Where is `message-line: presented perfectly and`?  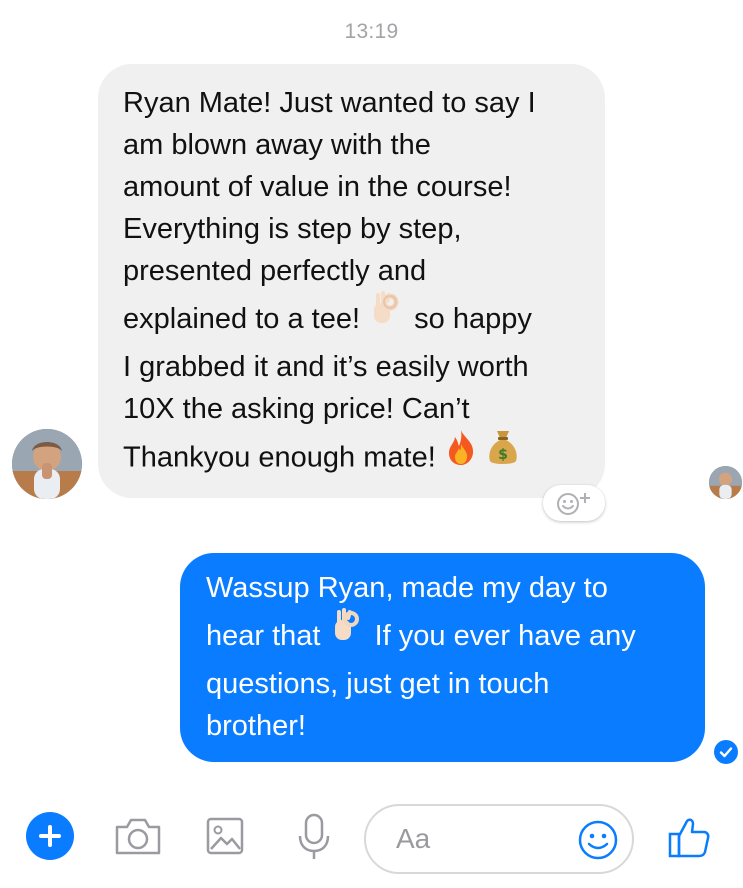 message-line: presented perfectly and is located at coordinates (275, 271).